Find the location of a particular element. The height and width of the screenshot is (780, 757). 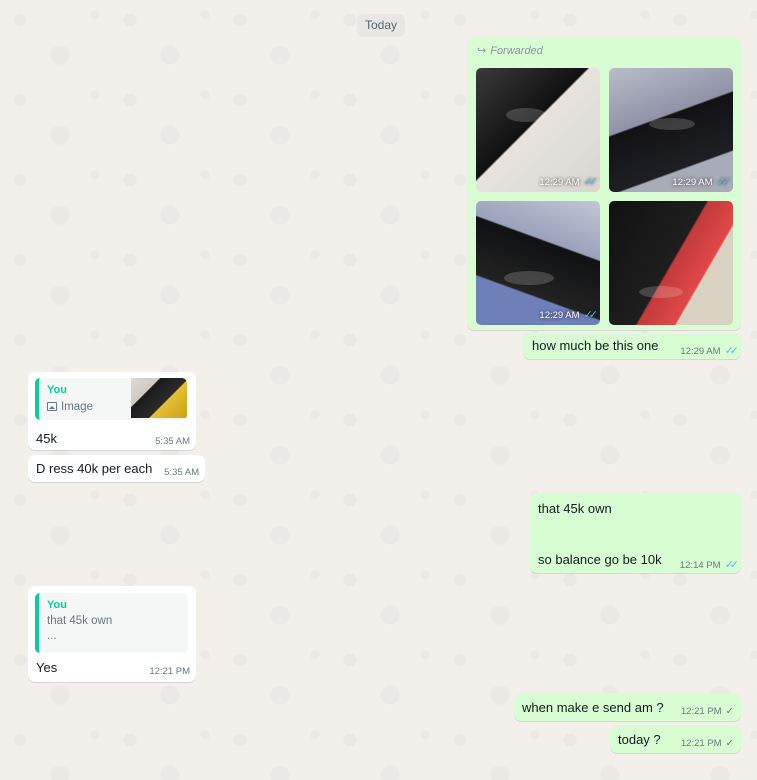

image-icon is located at coordinates (52, 406).